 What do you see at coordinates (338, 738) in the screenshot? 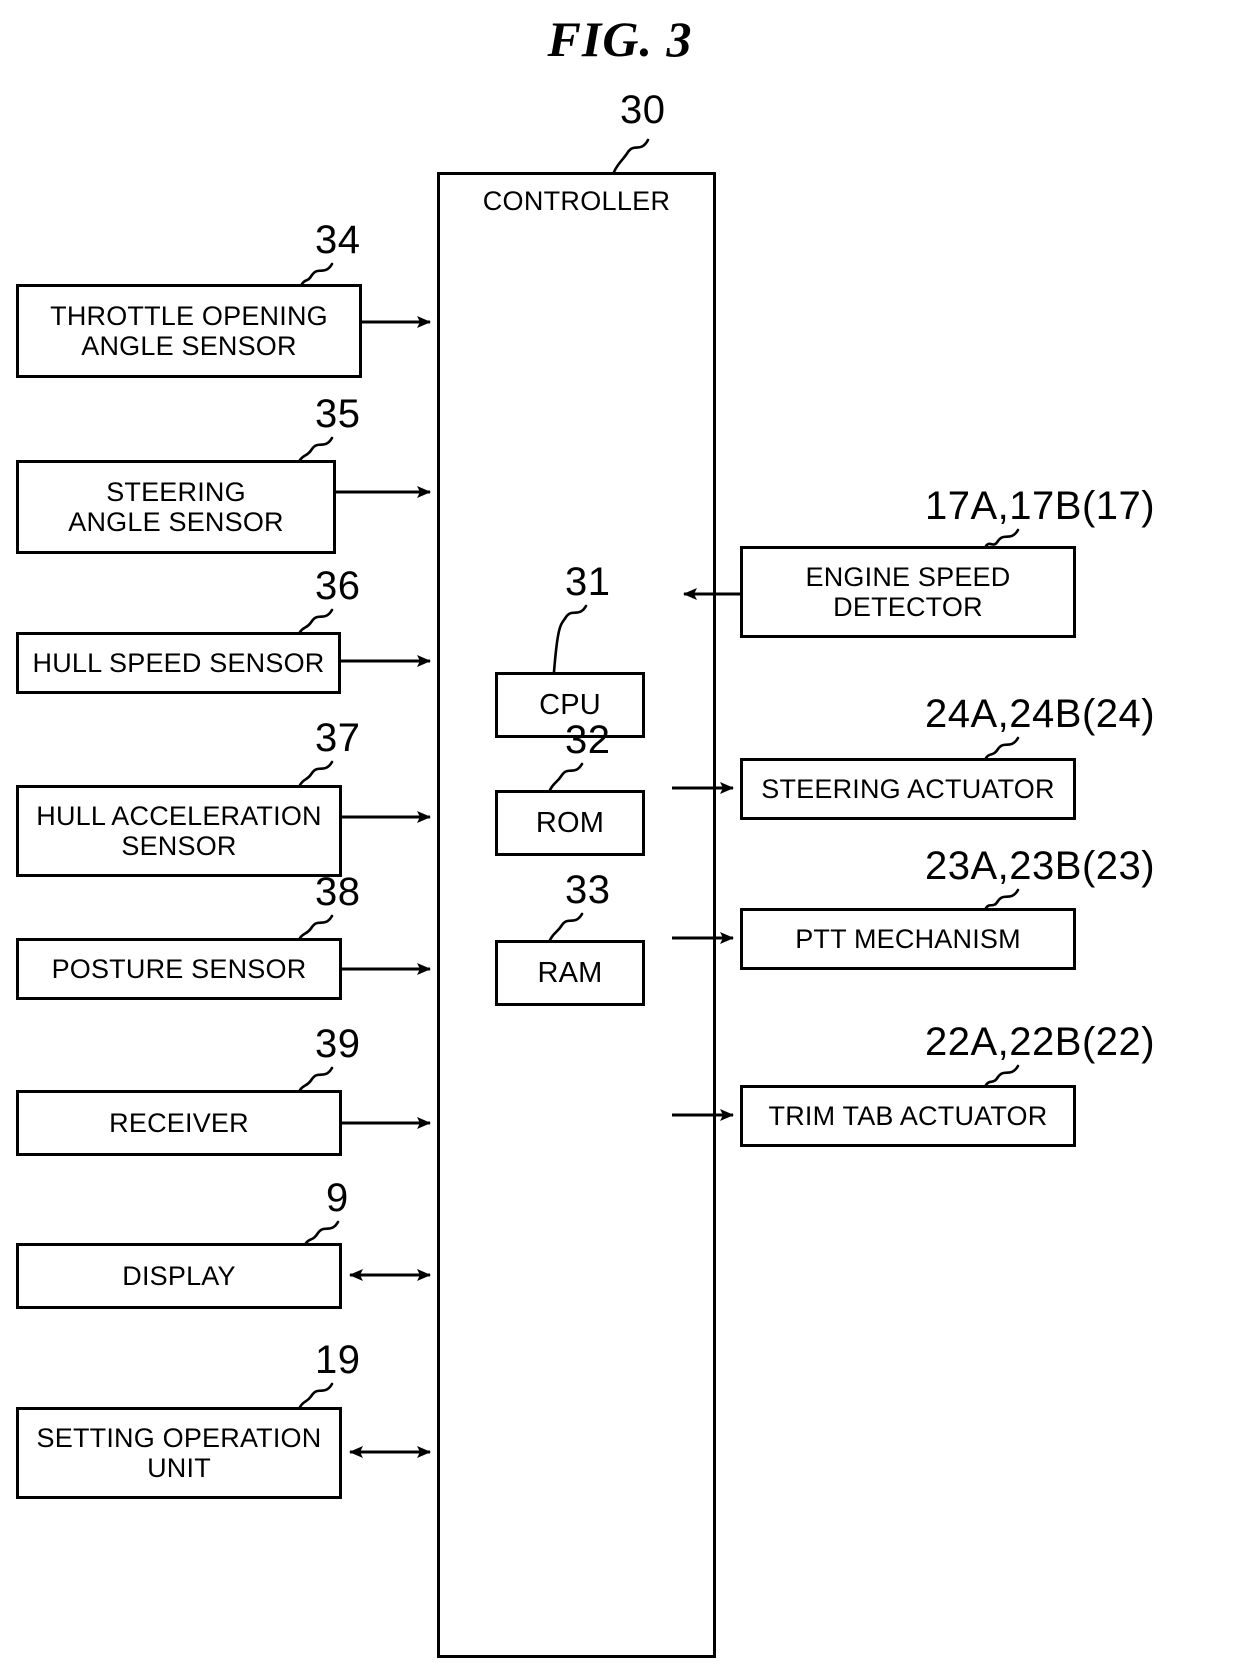
I see `ref-numeral-37: 37` at bounding box center [338, 738].